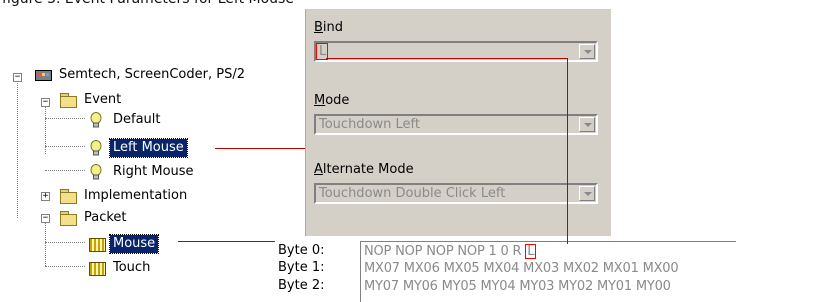 This screenshot has width=816, height=302. What do you see at coordinates (301, 267) in the screenshot?
I see `byte-label: Byte 1:` at bounding box center [301, 267].